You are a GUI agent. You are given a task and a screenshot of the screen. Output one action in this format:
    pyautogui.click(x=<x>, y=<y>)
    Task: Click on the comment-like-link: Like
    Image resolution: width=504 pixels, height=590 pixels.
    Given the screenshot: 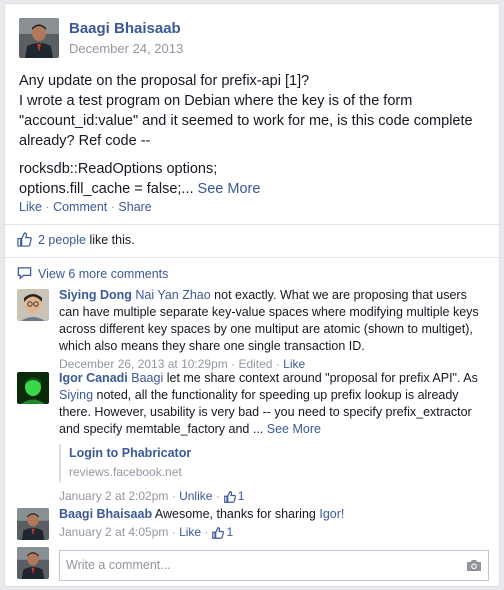 What is the action you would take?
    pyautogui.click(x=190, y=532)
    